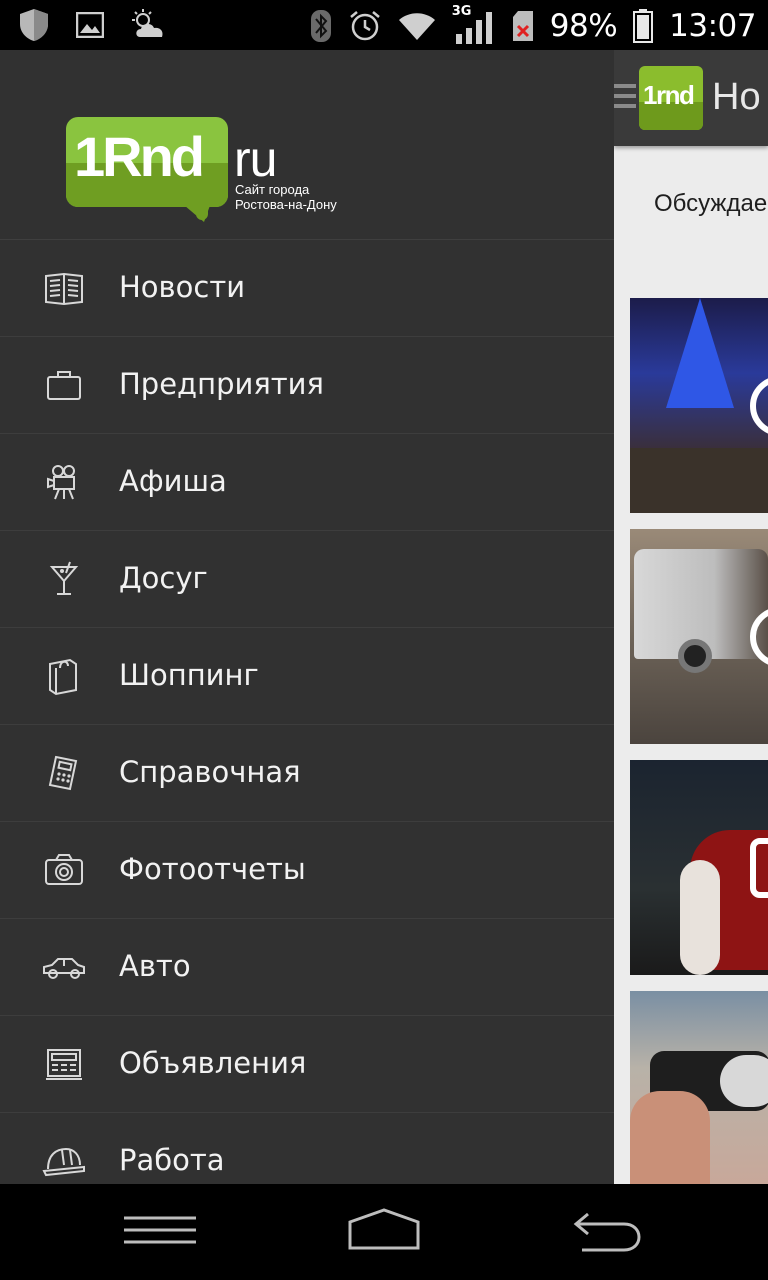 This screenshot has height=1280, width=768. I want to click on movie-camera-icon, so click(64, 482).